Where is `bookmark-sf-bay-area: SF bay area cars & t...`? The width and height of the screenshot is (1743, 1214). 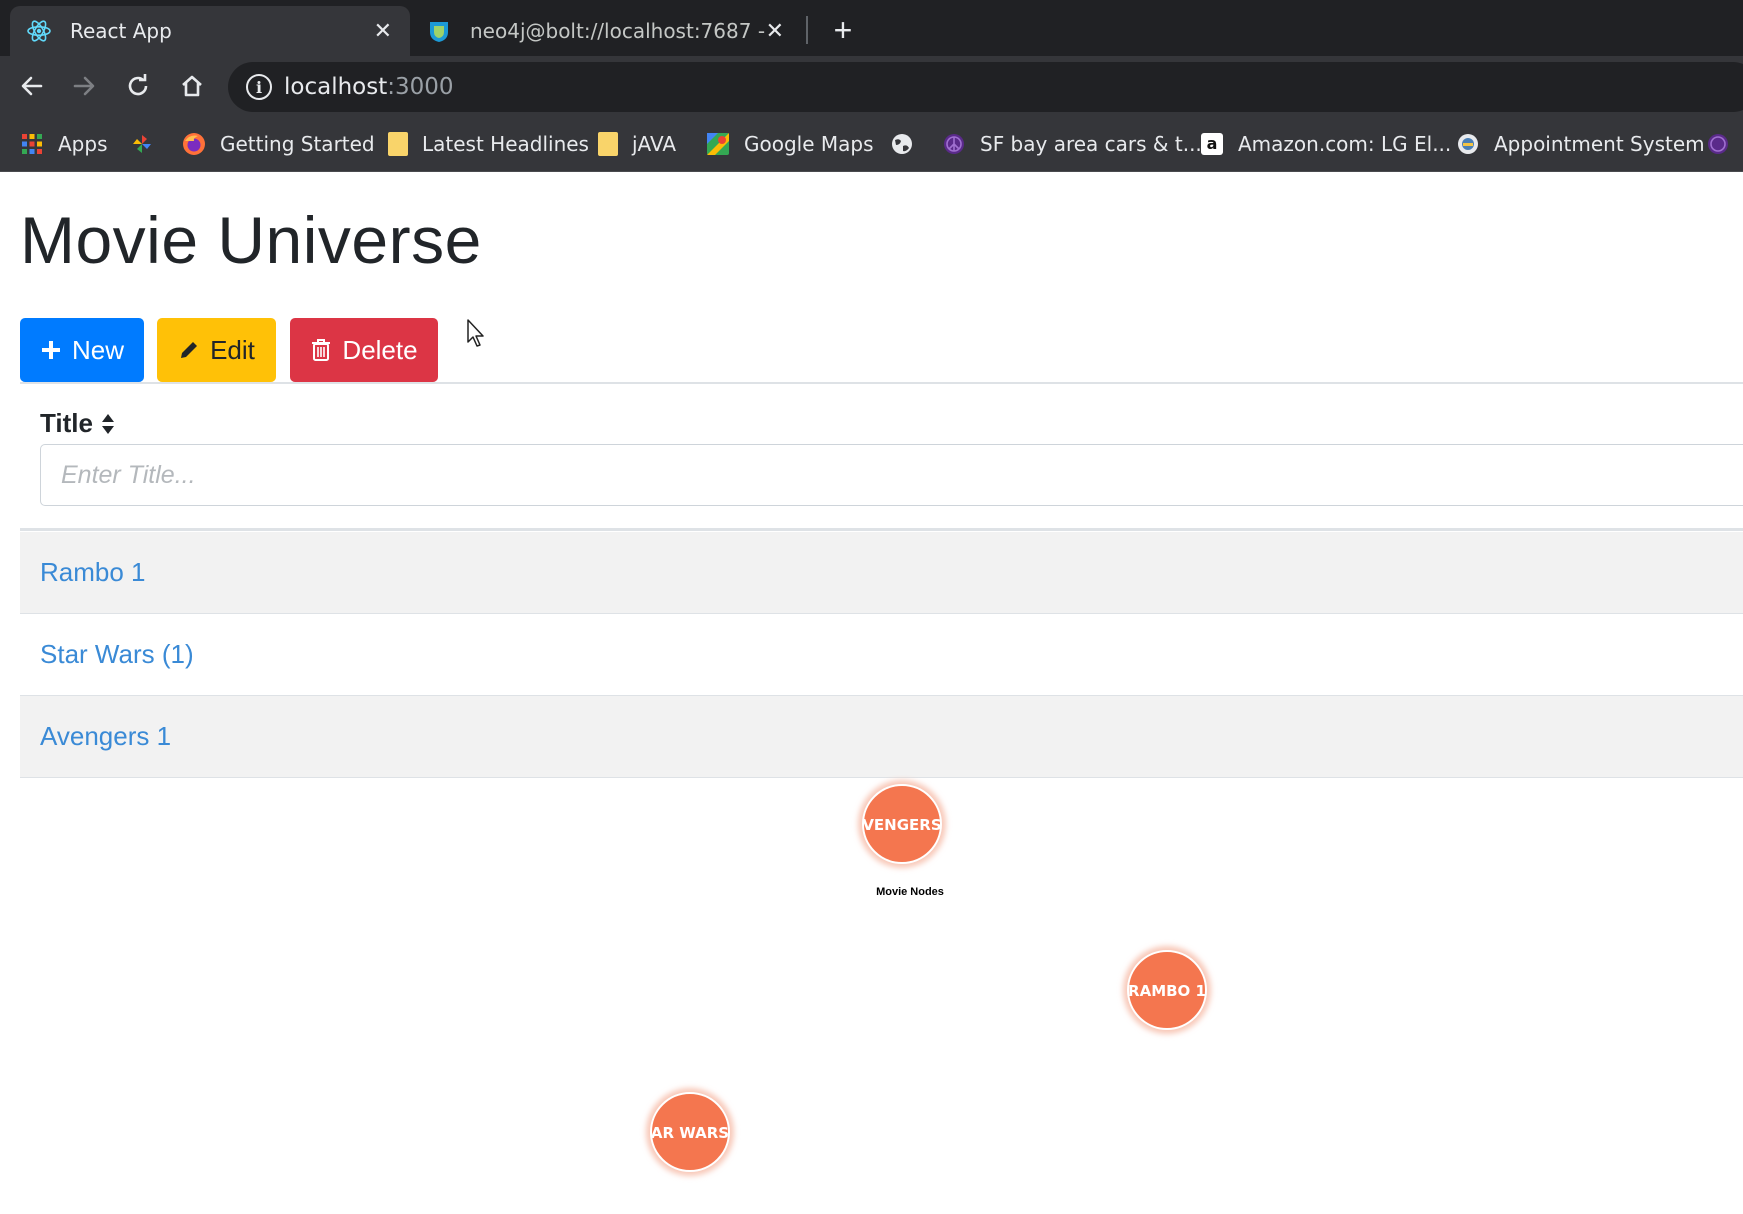
bookmark-sf-bay-area: SF bay area cars & t... is located at coordinates (1072, 144).